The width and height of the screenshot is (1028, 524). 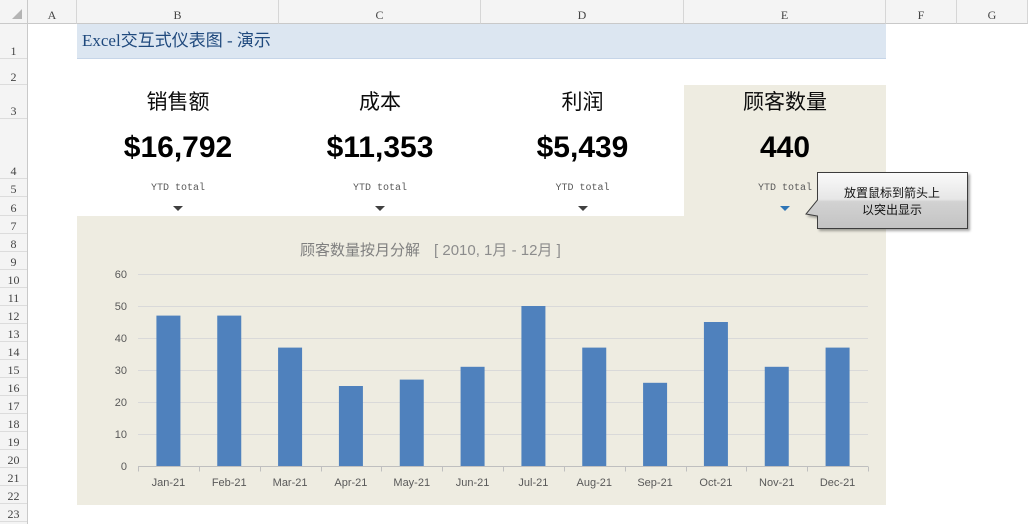 I want to click on row-header-label: 7, so click(x=13, y=226).